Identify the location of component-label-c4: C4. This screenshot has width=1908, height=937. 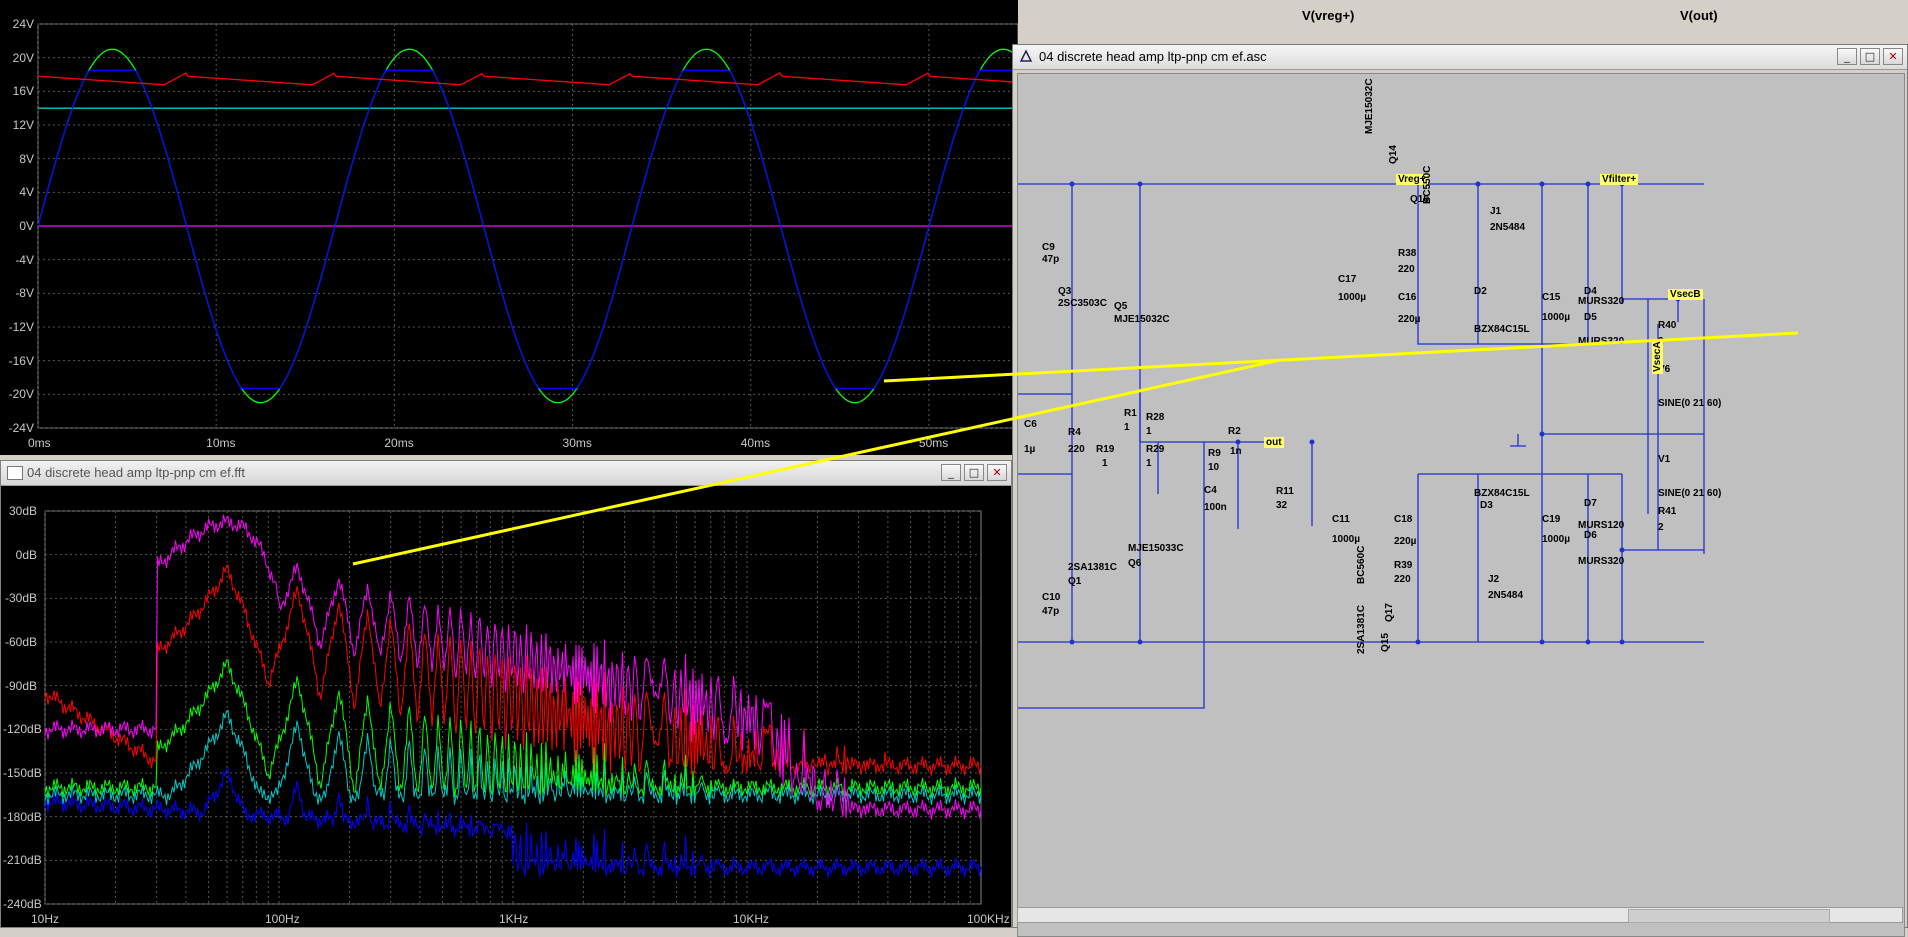
(1210, 490).